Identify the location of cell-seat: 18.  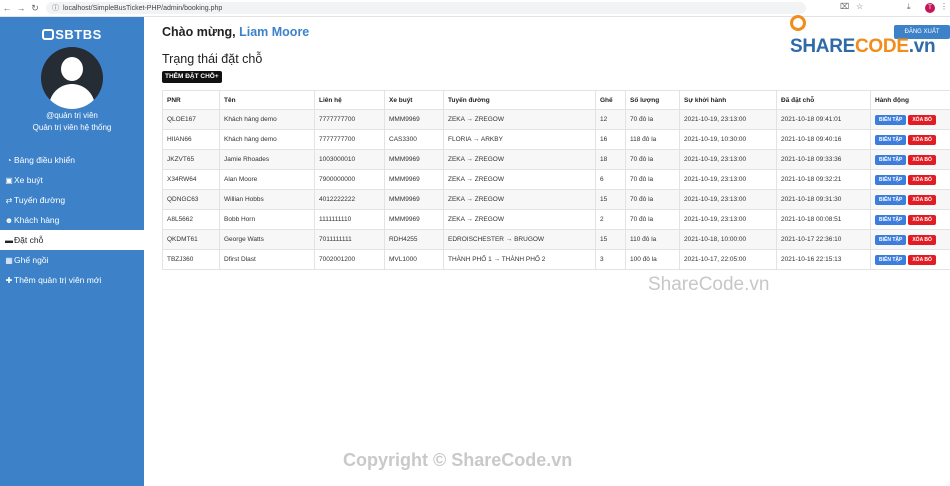
(610, 159).